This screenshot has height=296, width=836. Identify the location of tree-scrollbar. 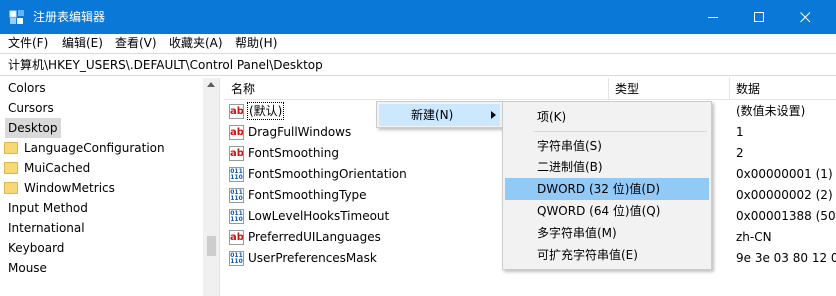
(211, 187).